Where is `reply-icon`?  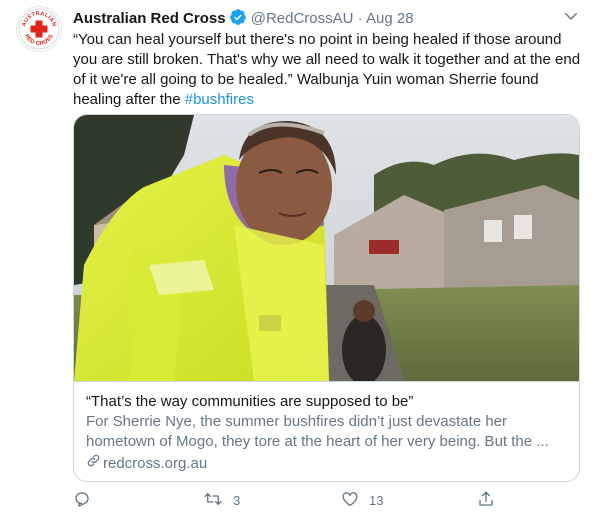 reply-icon is located at coordinates (82, 500).